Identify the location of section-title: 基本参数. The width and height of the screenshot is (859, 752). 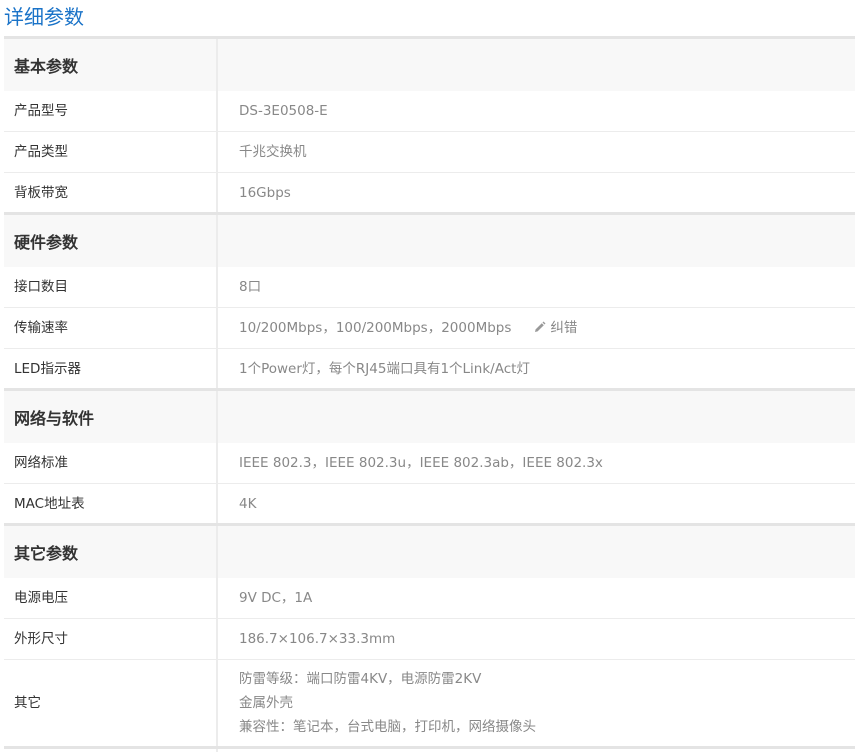
(111, 63).